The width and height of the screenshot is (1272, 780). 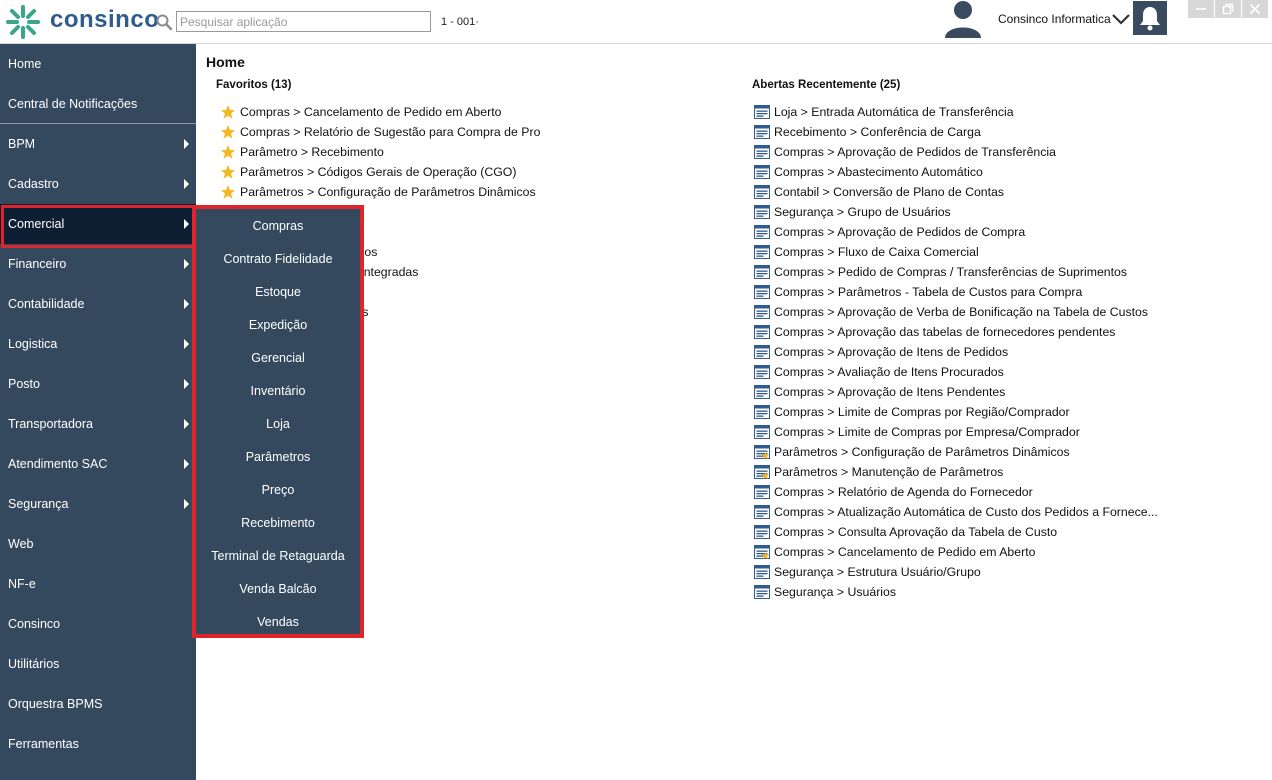 What do you see at coordinates (890, 392) in the screenshot?
I see `recent-item-label: Compras > Aprovação de Itens Pendentes` at bounding box center [890, 392].